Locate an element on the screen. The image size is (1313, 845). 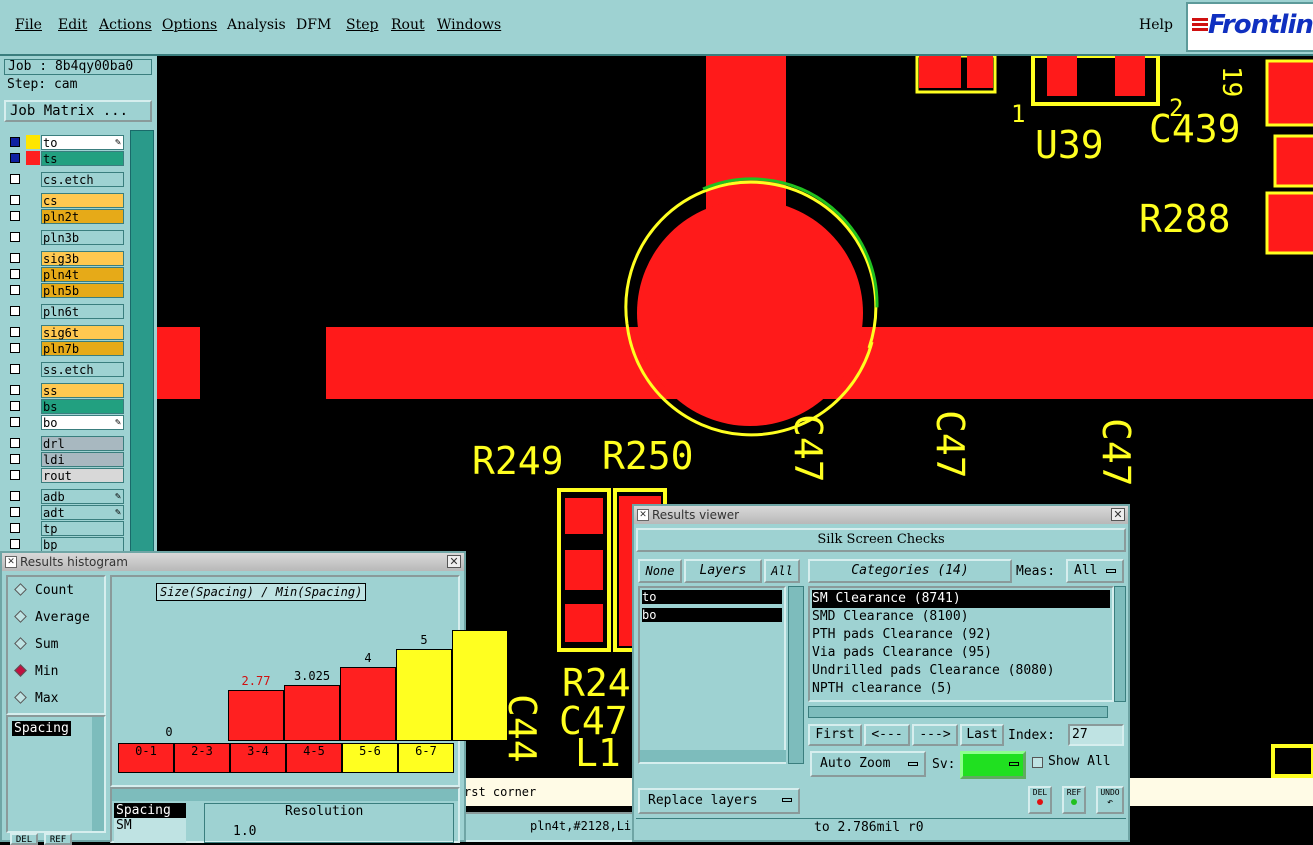
menu-edit: Edit is located at coordinates (72, 25).